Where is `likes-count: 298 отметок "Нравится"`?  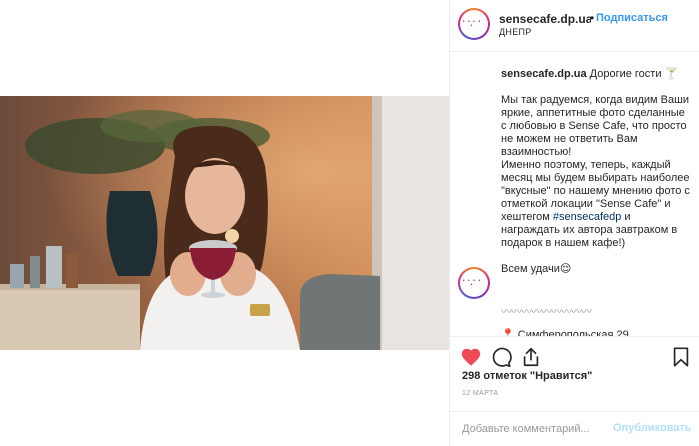 likes-count: 298 отметок "Нравится" is located at coordinates (527, 376).